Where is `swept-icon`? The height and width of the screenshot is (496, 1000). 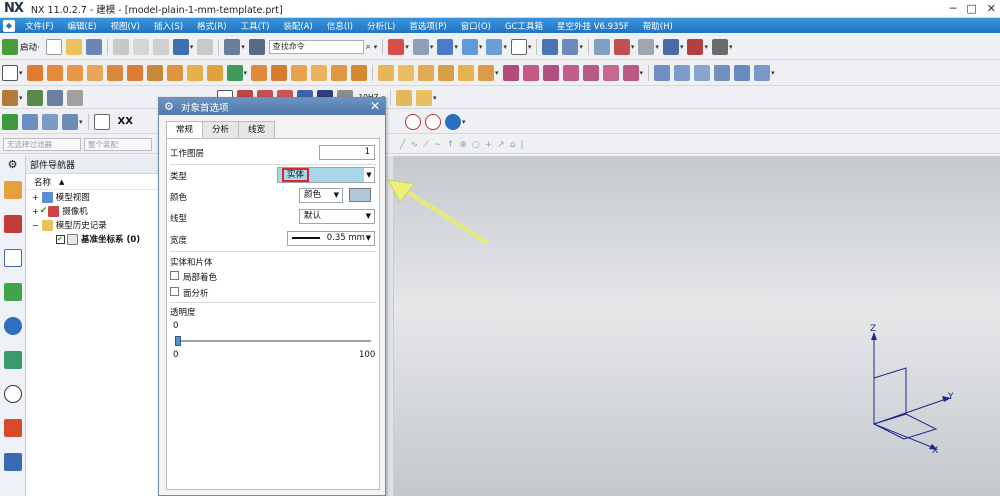 swept-icon is located at coordinates (702, 73).